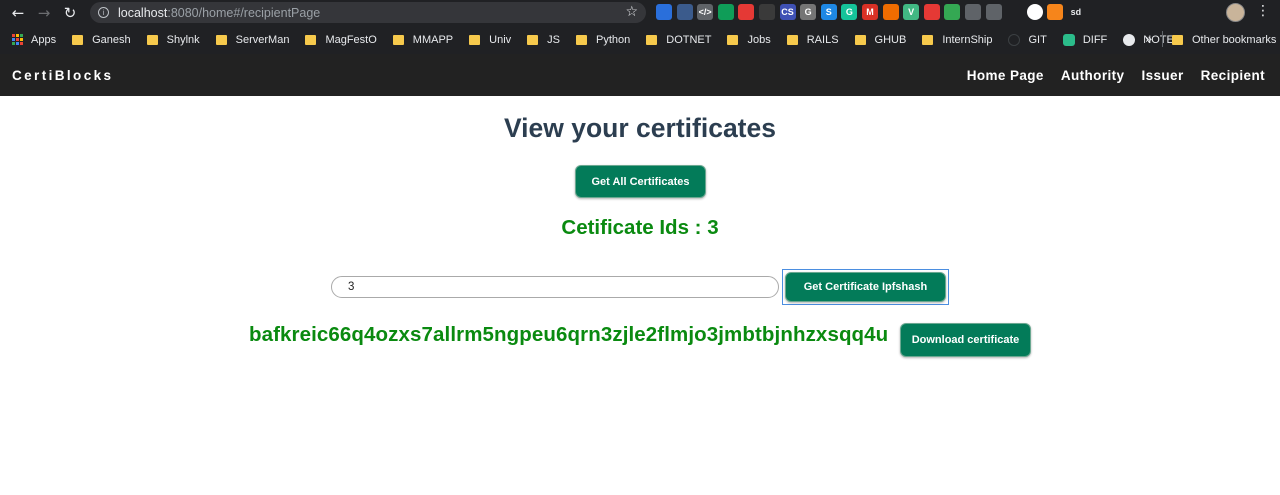 This screenshot has height=495, width=1280. I want to click on get-certificate-ipfshash-button: Get Certificate Ipfshash, so click(865, 287).